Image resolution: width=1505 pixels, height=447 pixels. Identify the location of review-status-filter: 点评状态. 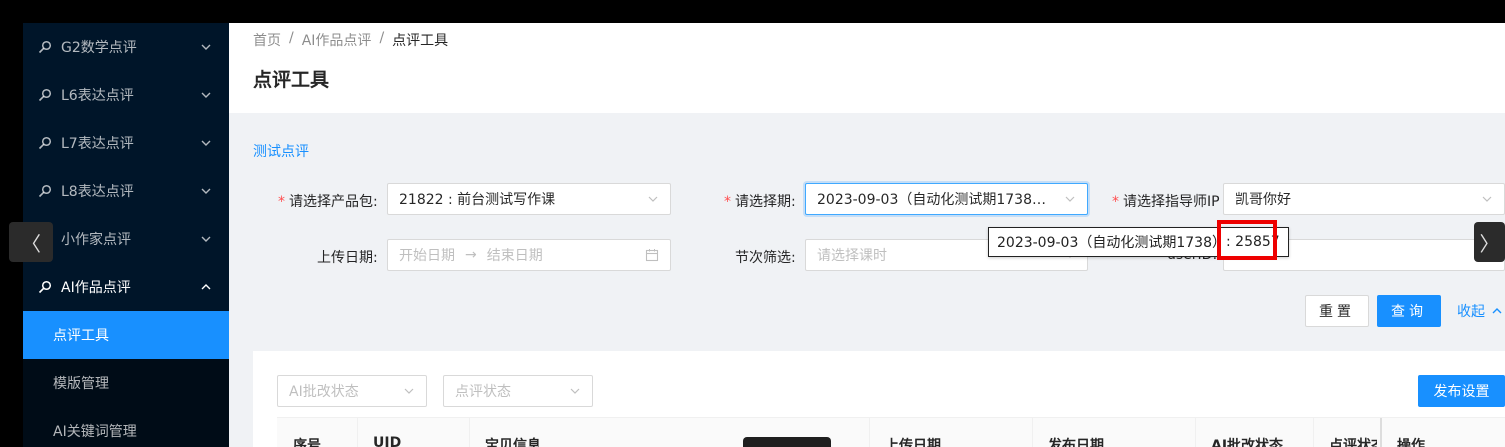
(518, 391).